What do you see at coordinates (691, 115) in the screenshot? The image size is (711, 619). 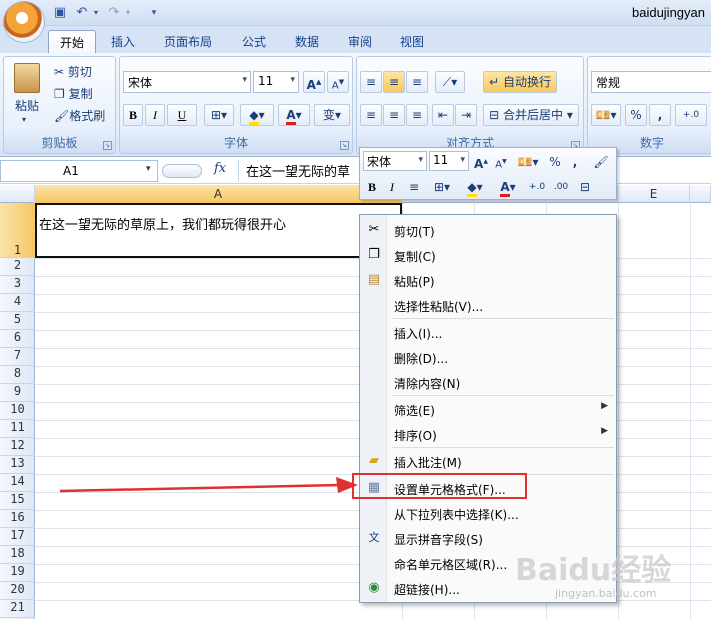 I see `increase-decimal-button: +.0` at bounding box center [691, 115].